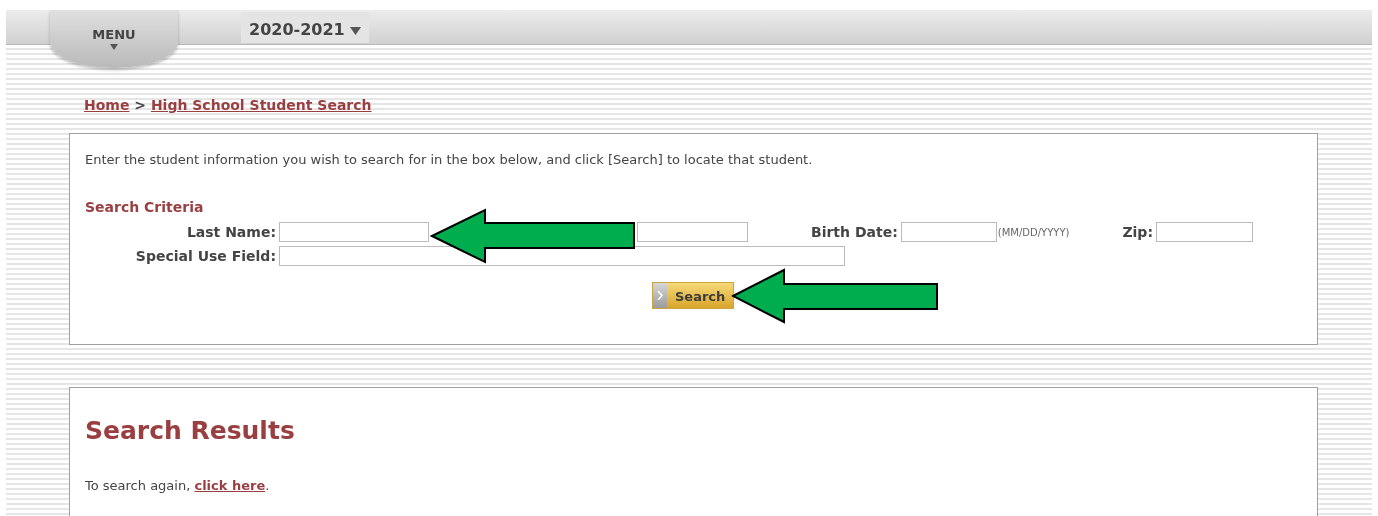 The width and height of the screenshot is (1378, 516). I want to click on format-hint: (MM/DD/YYYY), so click(1033, 232).